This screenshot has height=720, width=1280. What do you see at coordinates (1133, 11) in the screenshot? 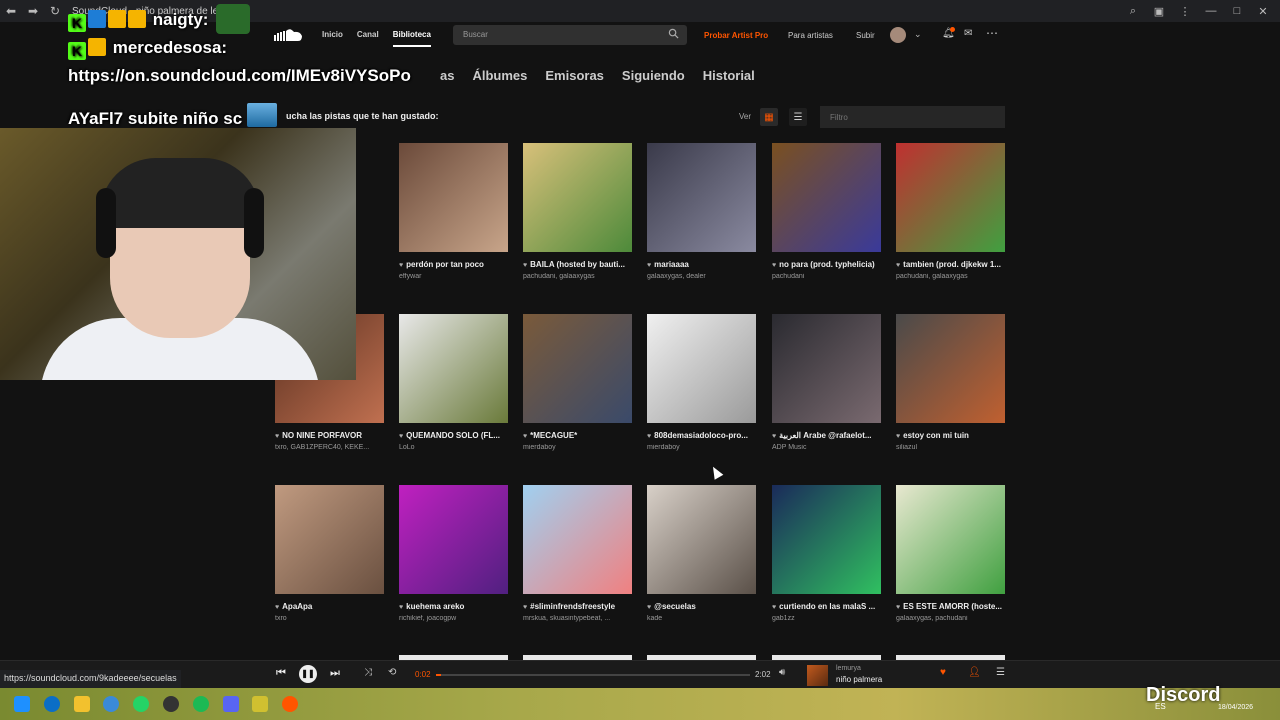
I see `zoom-icon: ⌕` at bounding box center [1133, 11].